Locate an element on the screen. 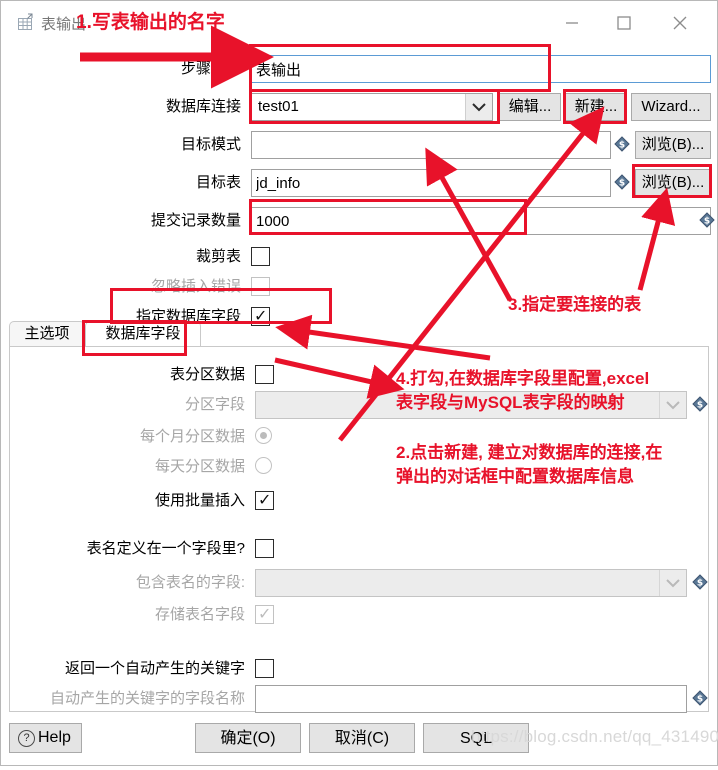 This screenshot has height=770, width=718. use-batch-insert-checkbox: ✓ is located at coordinates (264, 500).